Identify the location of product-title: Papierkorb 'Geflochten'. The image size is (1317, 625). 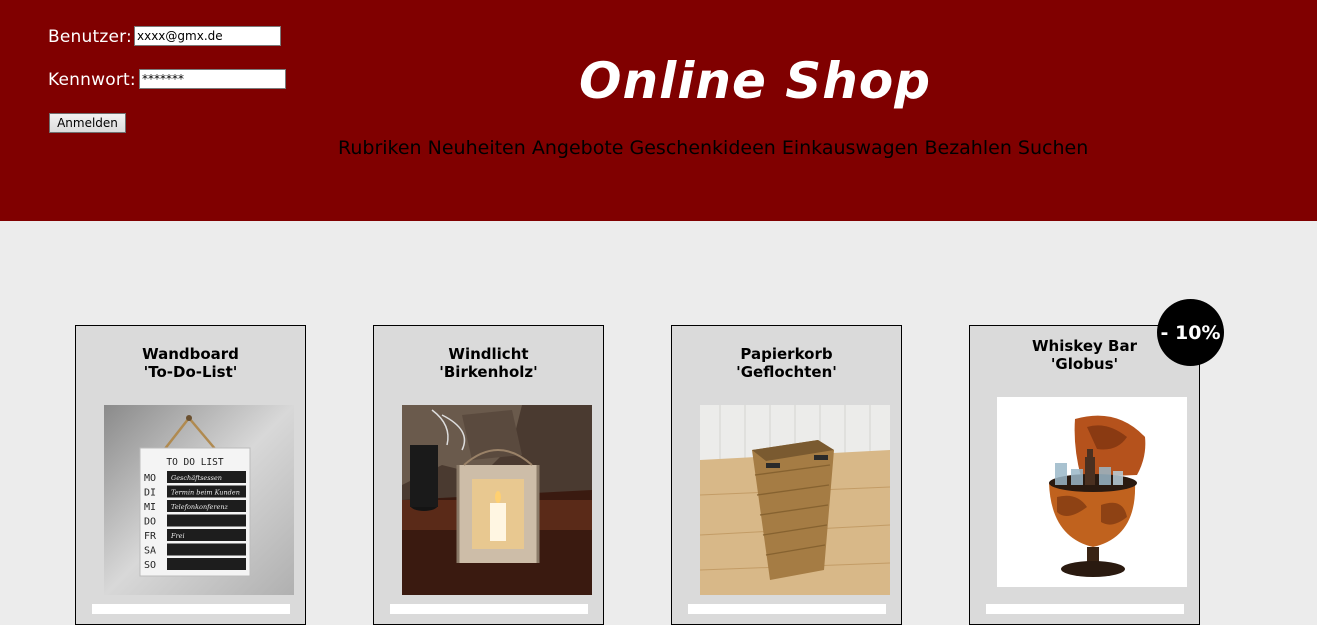
(786, 363).